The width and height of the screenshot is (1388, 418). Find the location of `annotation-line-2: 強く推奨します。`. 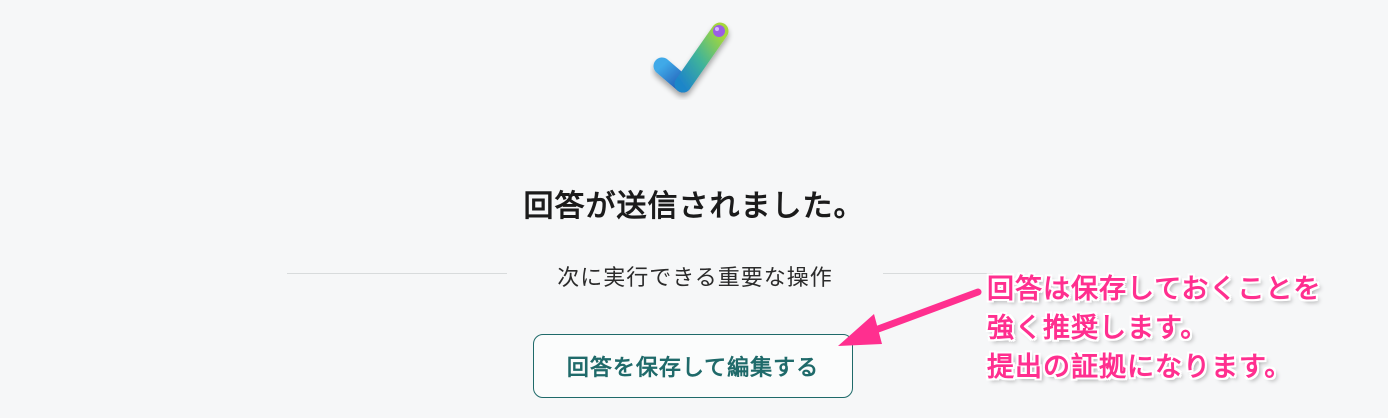

annotation-line-2: 強く推奨します。 is located at coordinates (1098, 328).